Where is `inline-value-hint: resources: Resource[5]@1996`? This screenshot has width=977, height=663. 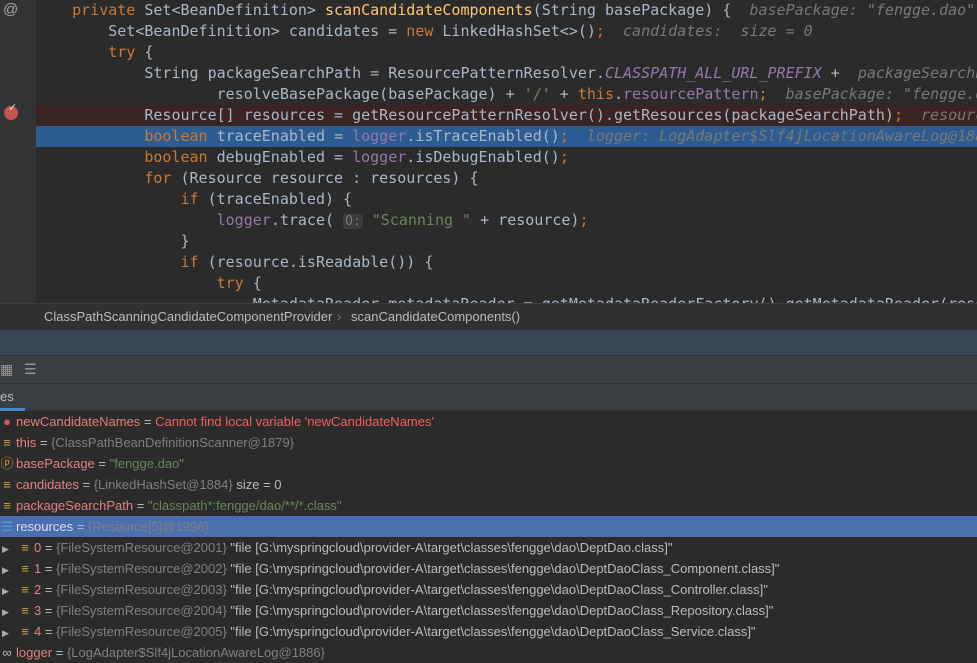 inline-value-hint: resources: Resource[5]@1996 is located at coordinates (949, 115).